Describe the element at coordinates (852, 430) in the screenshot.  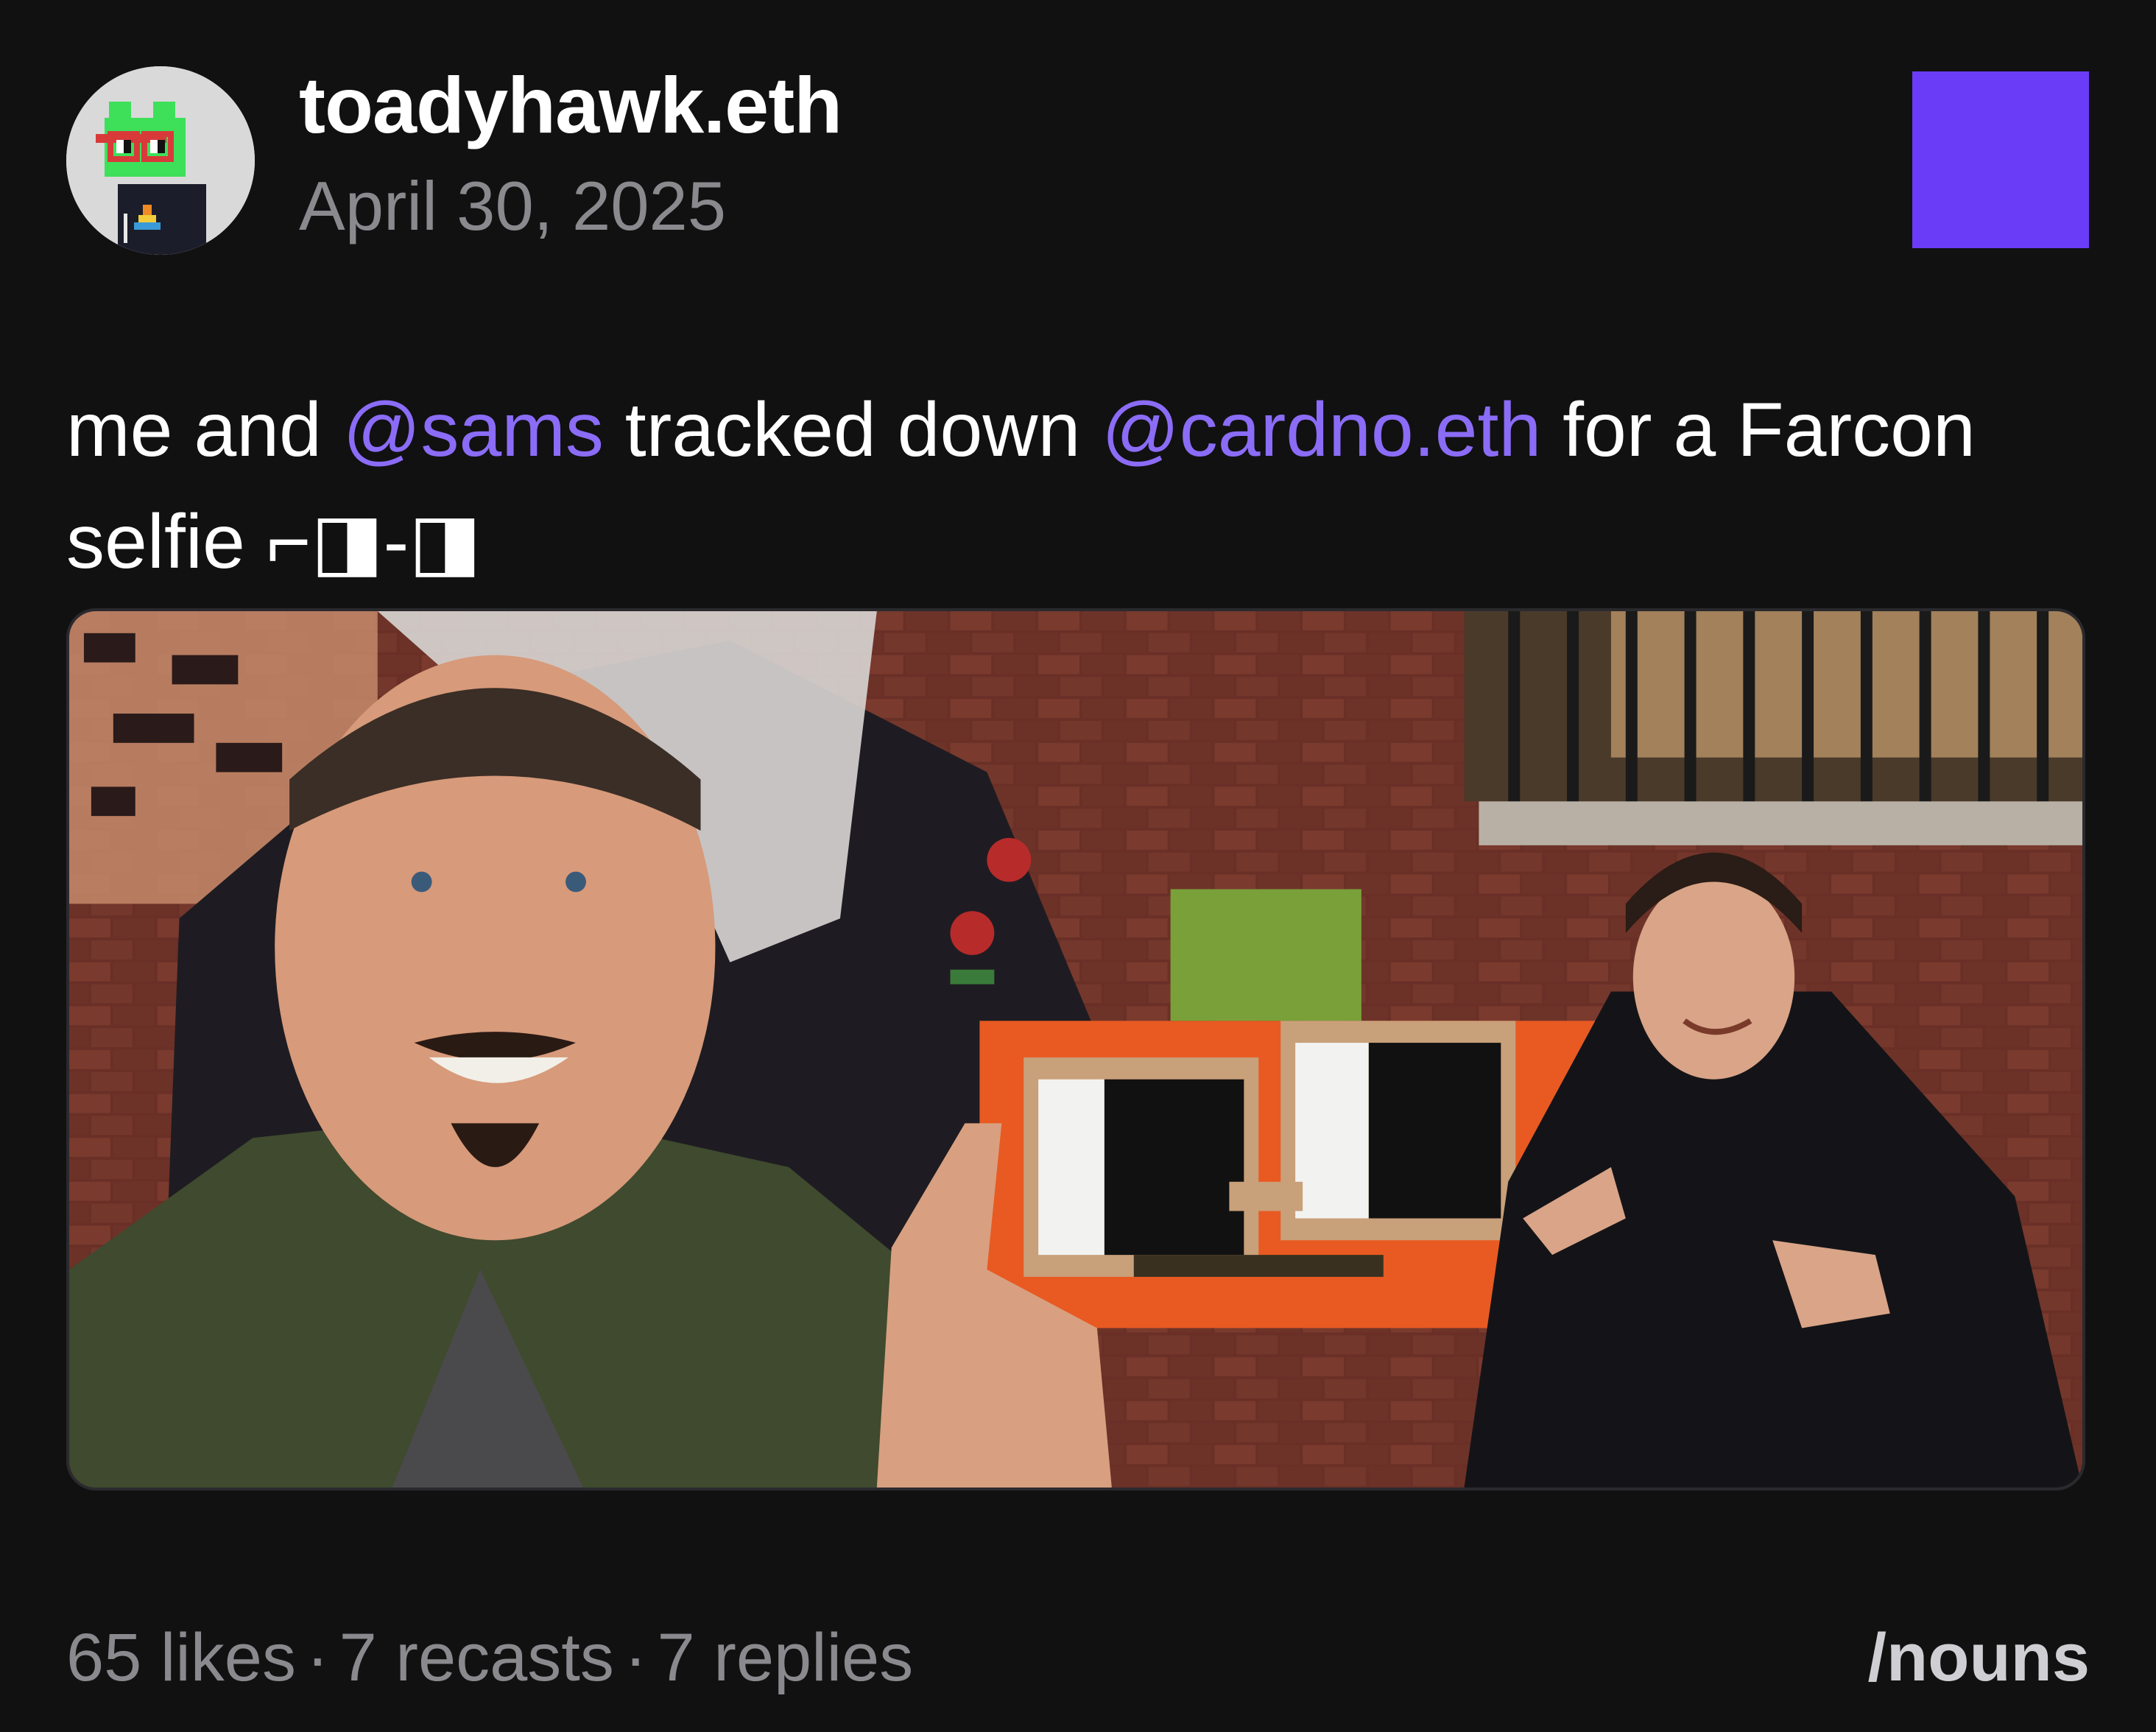
I see `text-segment: tracked down` at that location.